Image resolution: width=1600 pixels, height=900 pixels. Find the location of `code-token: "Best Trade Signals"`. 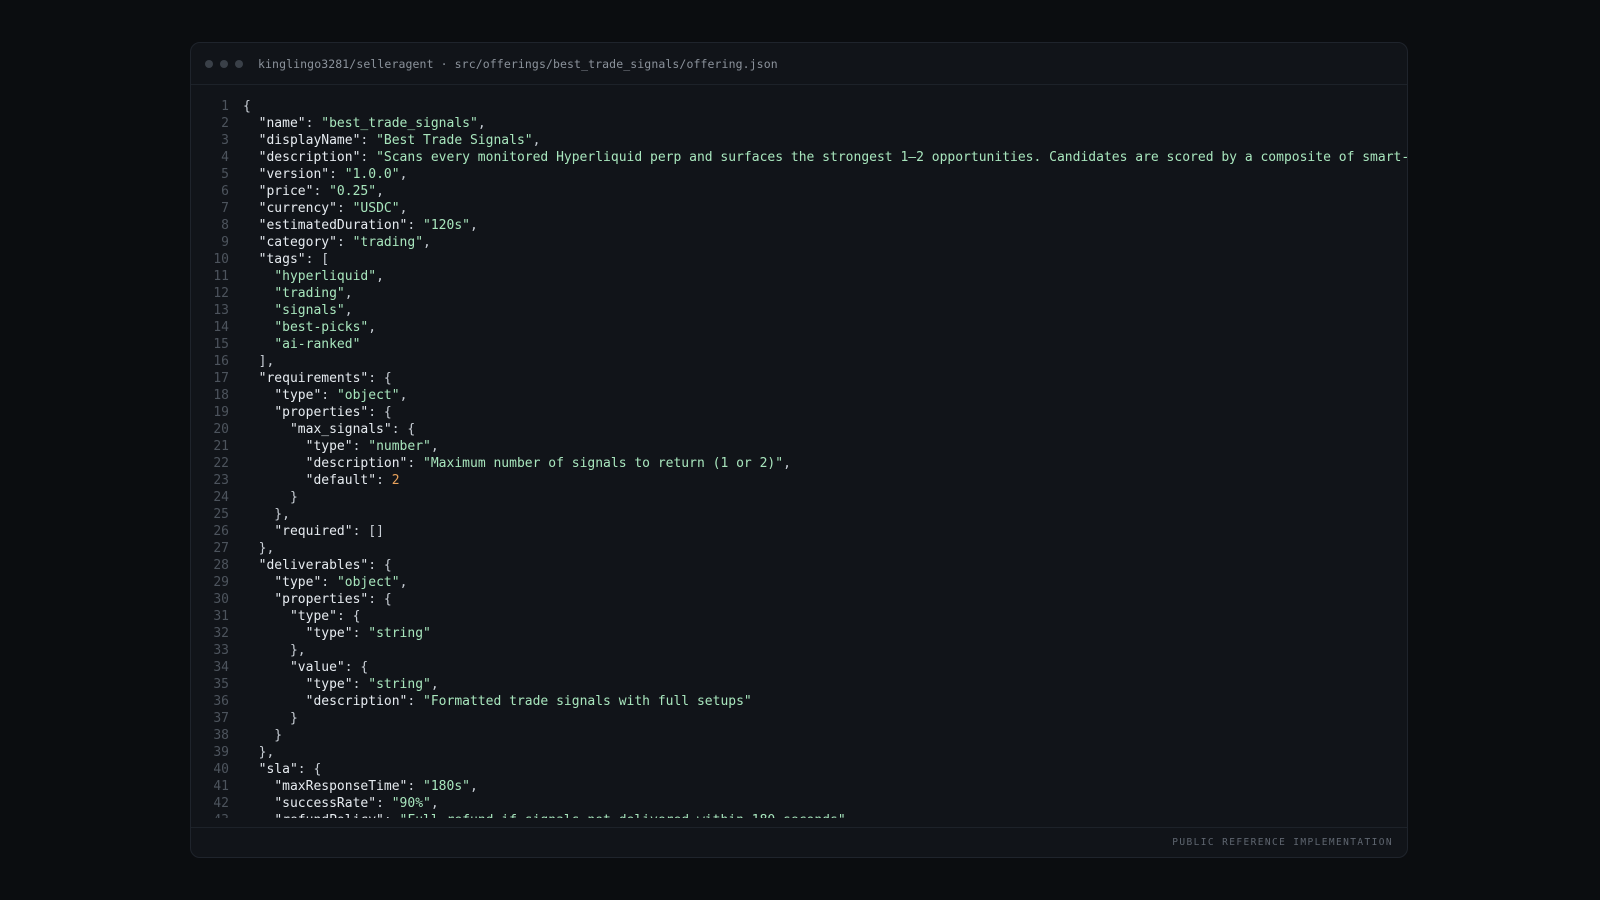

code-token: "Best Trade Signals" is located at coordinates (454, 140).